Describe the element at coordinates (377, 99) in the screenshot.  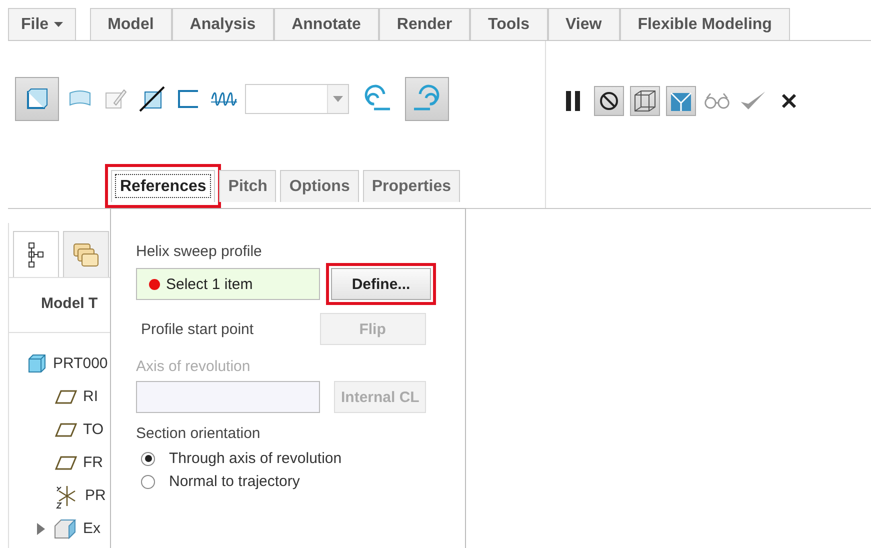
I see `left-helix-icon` at that location.